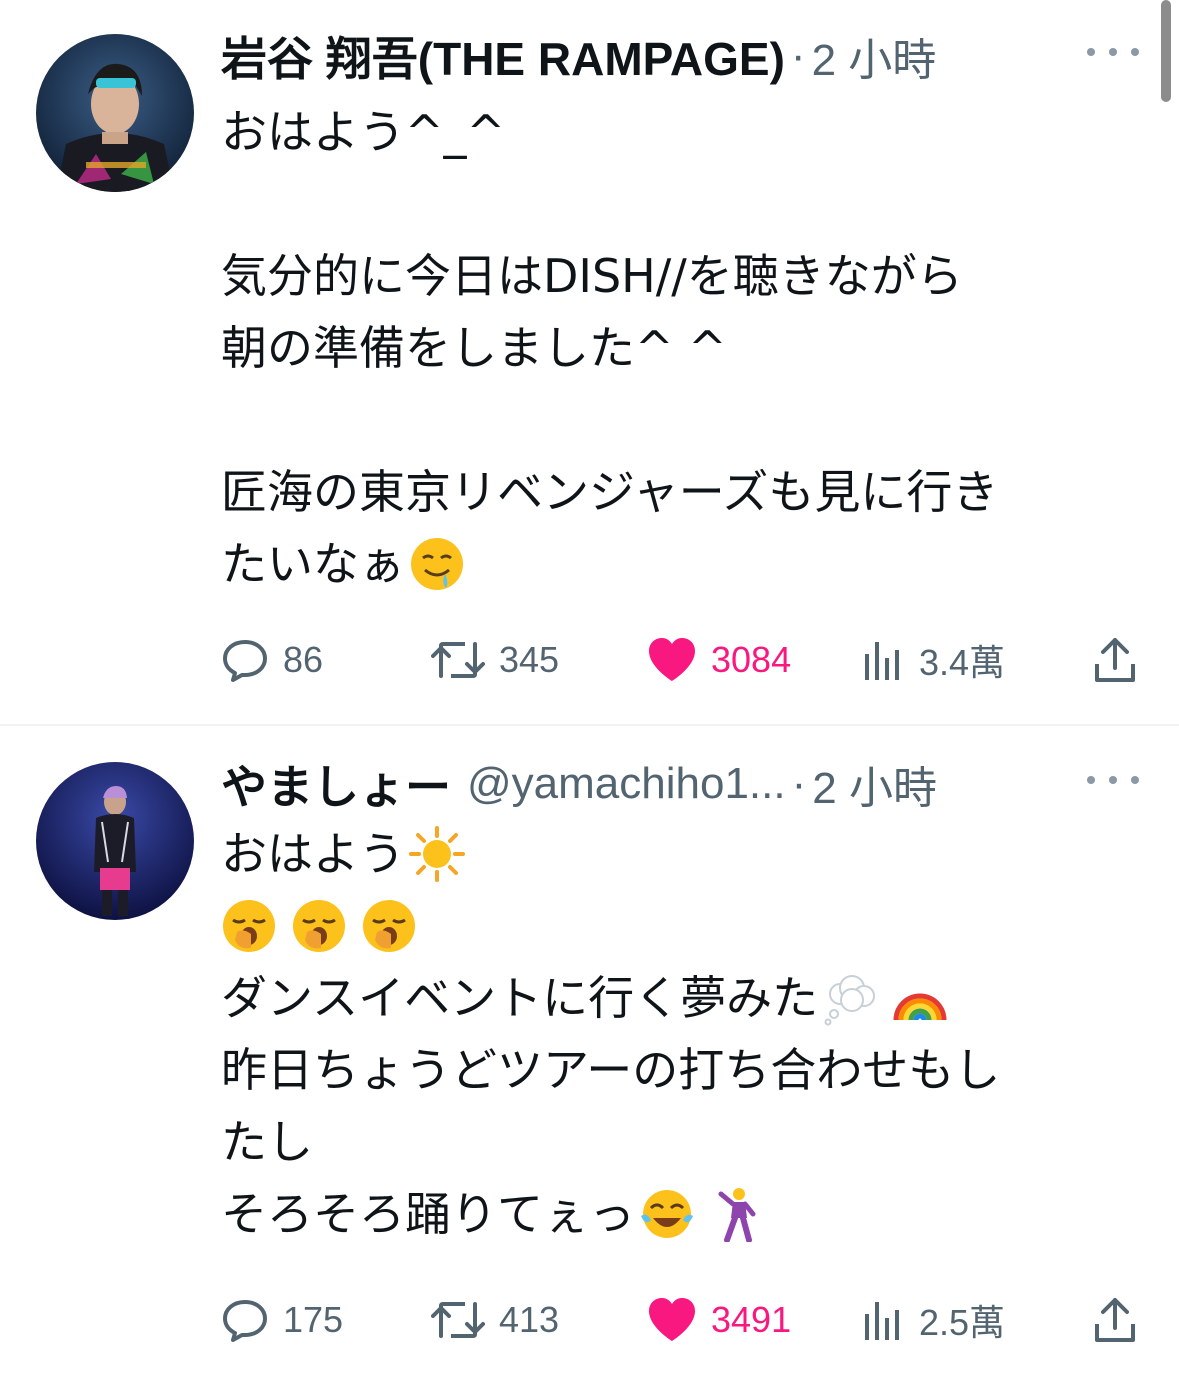  What do you see at coordinates (313, 1319) in the screenshot?
I see `reply-count: 175` at bounding box center [313, 1319].